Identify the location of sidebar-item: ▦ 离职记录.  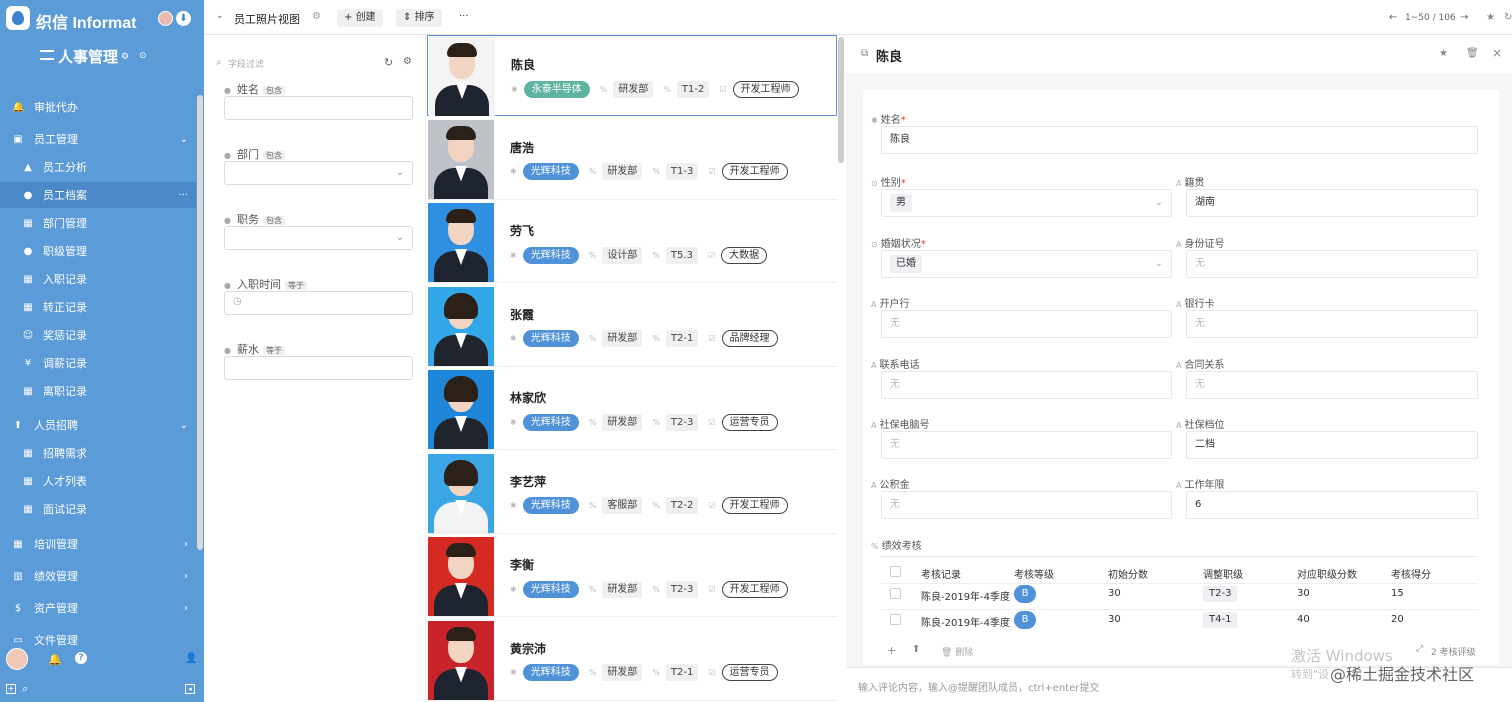
(98, 391).